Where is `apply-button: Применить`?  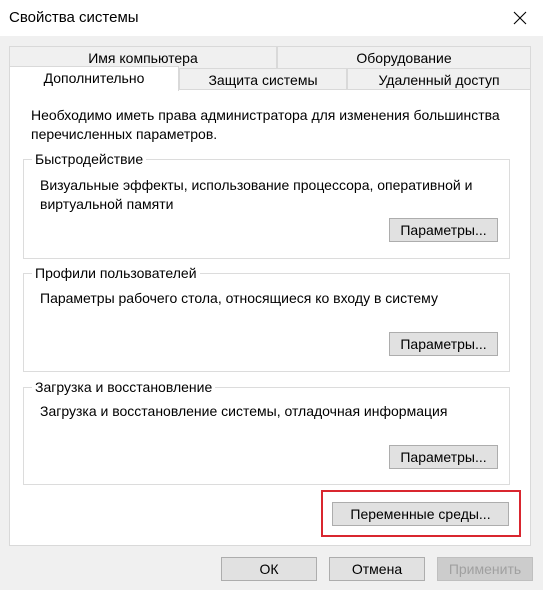 apply-button: Применить is located at coordinates (485, 569).